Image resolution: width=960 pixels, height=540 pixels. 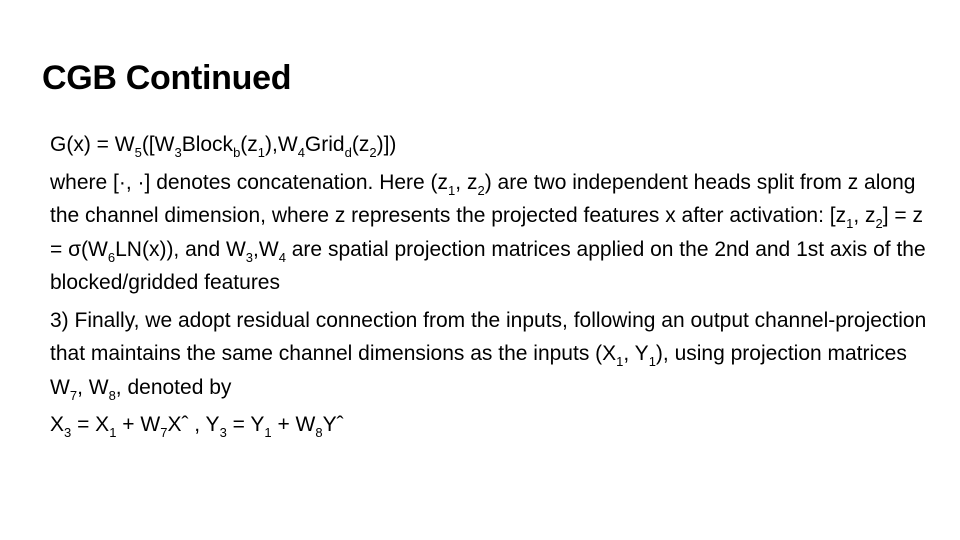 What do you see at coordinates (237, 152) in the screenshot?
I see `subscript: b` at bounding box center [237, 152].